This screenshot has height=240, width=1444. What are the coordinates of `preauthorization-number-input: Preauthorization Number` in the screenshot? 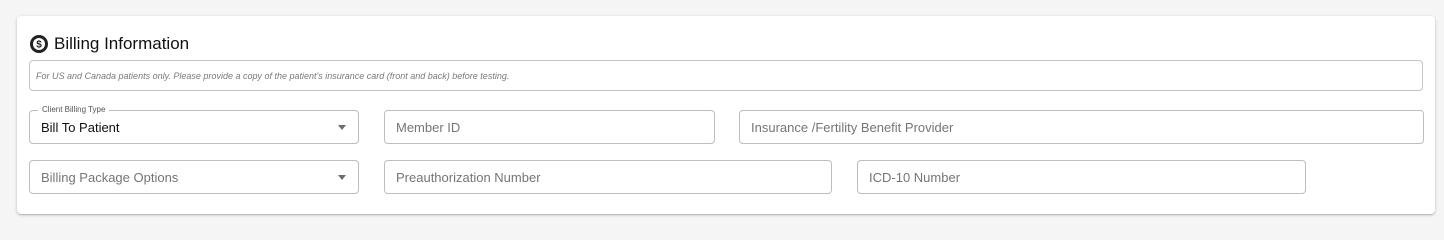 It's located at (608, 177).